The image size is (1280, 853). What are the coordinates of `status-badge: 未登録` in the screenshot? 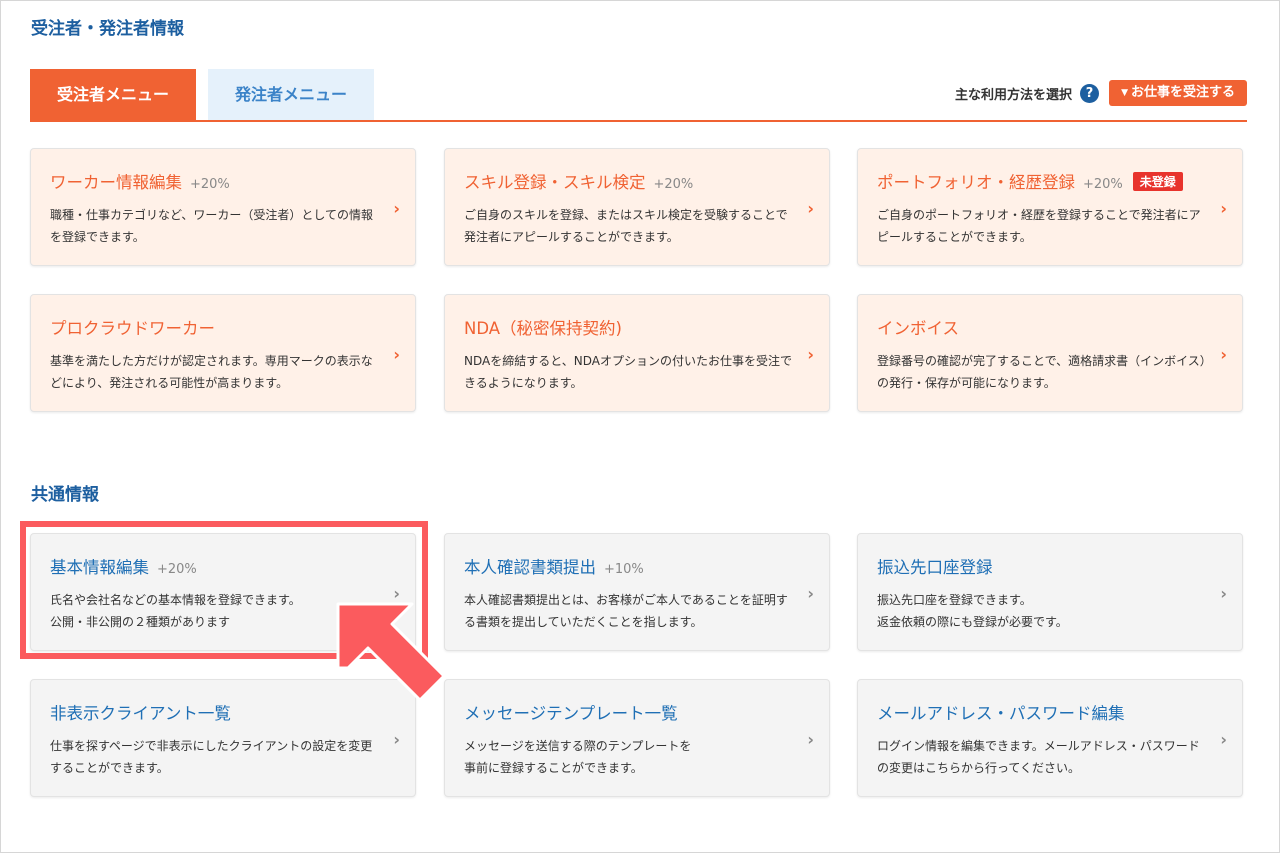 It's located at (1157, 181).